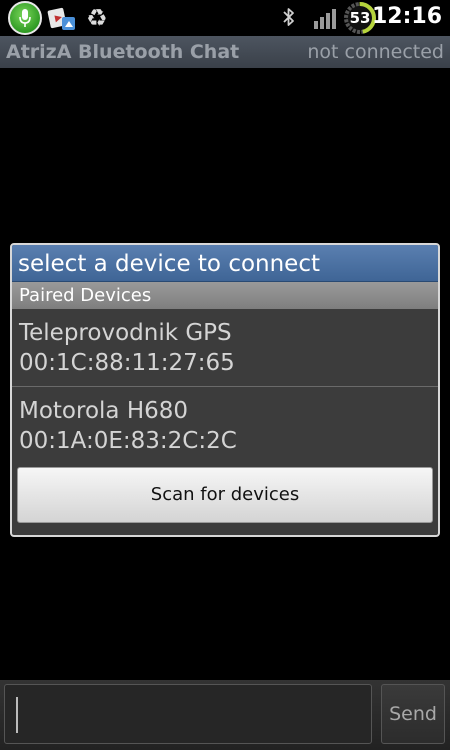 The image size is (450, 750). What do you see at coordinates (413, 714) in the screenshot?
I see `send-button: Send` at bounding box center [413, 714].